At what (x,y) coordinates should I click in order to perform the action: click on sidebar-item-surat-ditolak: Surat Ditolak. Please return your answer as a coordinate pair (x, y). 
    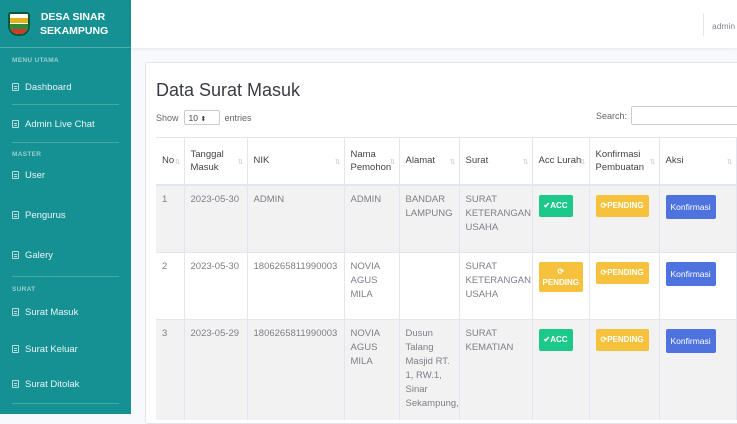
    Looking at the image, I should click on (65, 384).